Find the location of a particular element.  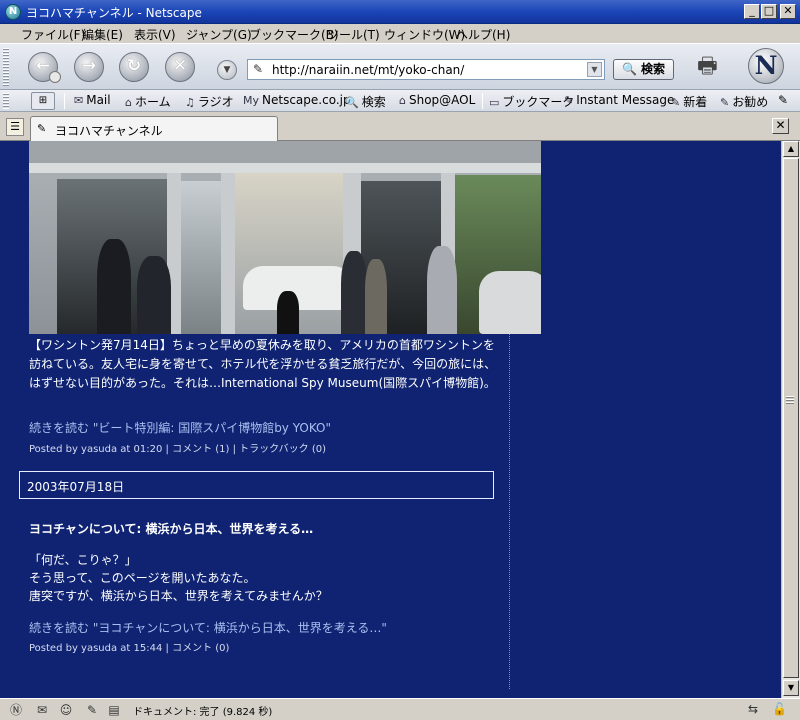

bookmark-new: ✎ 新着 is located at coordinates (689, 101).